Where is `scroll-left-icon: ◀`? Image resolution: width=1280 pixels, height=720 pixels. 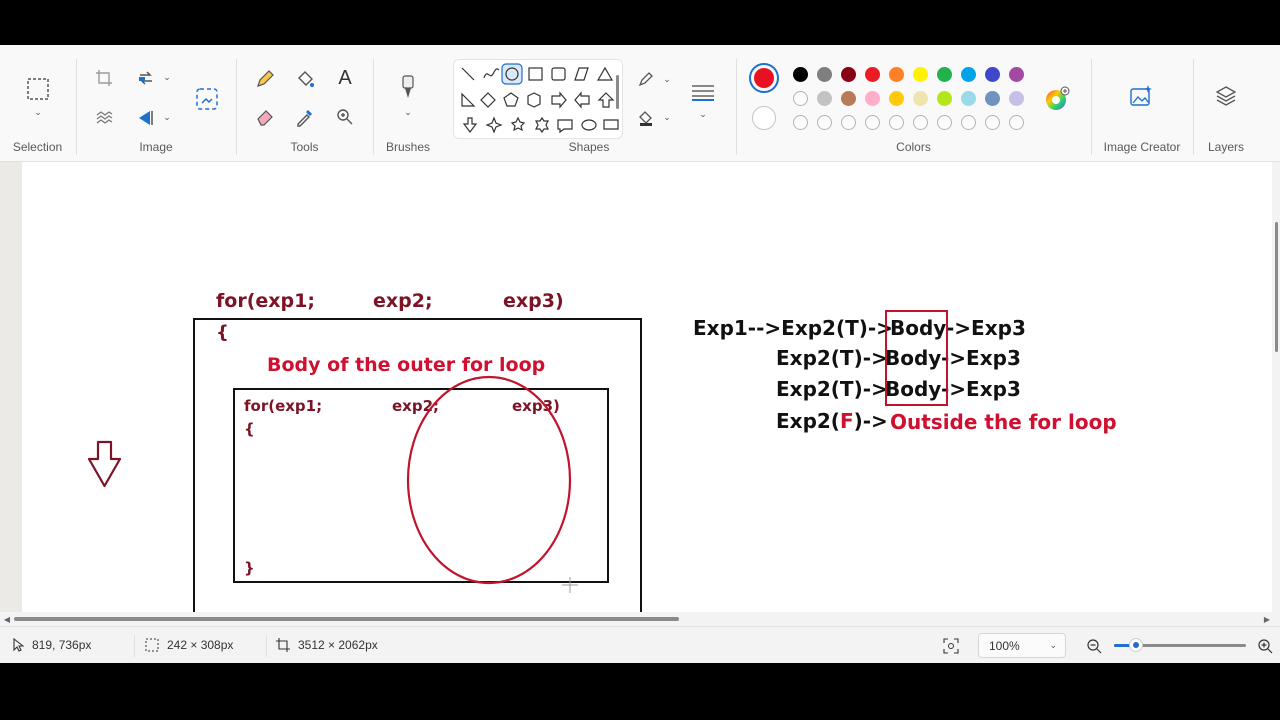
scroll-left-icon: ◀ is located at coordinates (7, 619).